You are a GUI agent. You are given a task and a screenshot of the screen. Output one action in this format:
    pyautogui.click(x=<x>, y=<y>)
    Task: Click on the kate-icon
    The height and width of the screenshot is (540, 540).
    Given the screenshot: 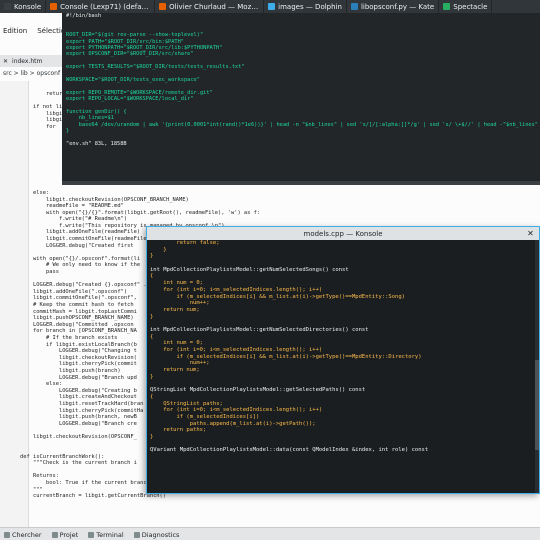 What is the action you would take?
    pyautogui.click(x=354, y=6)
    